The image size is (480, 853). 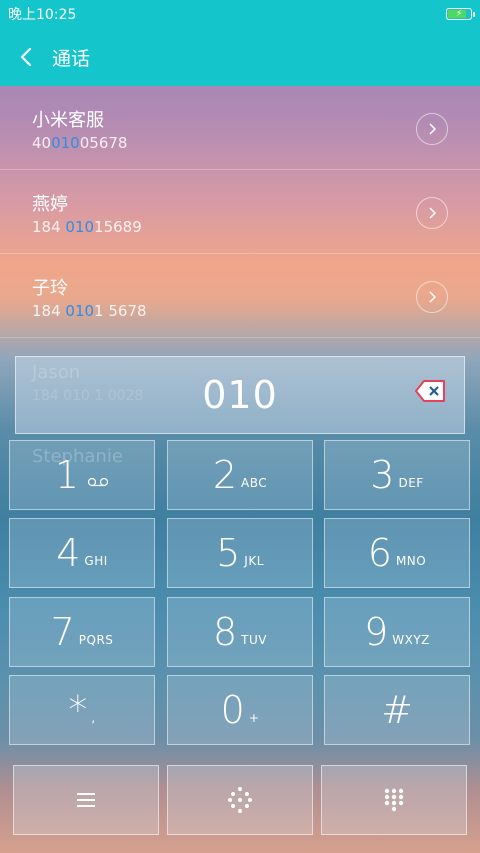 I want to click on status-bar: 晚上10:25 ⚡, so click(x=240, y=14).